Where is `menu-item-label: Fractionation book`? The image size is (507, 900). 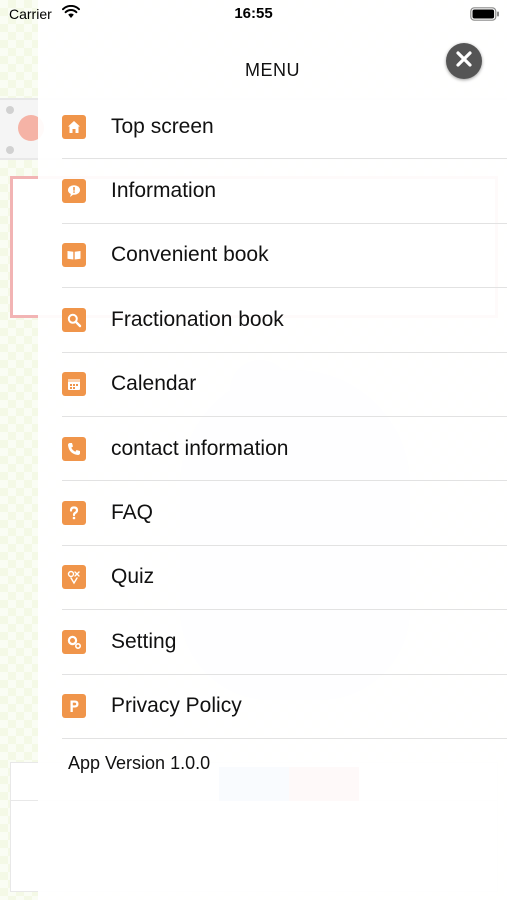
menu-item-label: Fractionation book is located at coordinates (197, 319).